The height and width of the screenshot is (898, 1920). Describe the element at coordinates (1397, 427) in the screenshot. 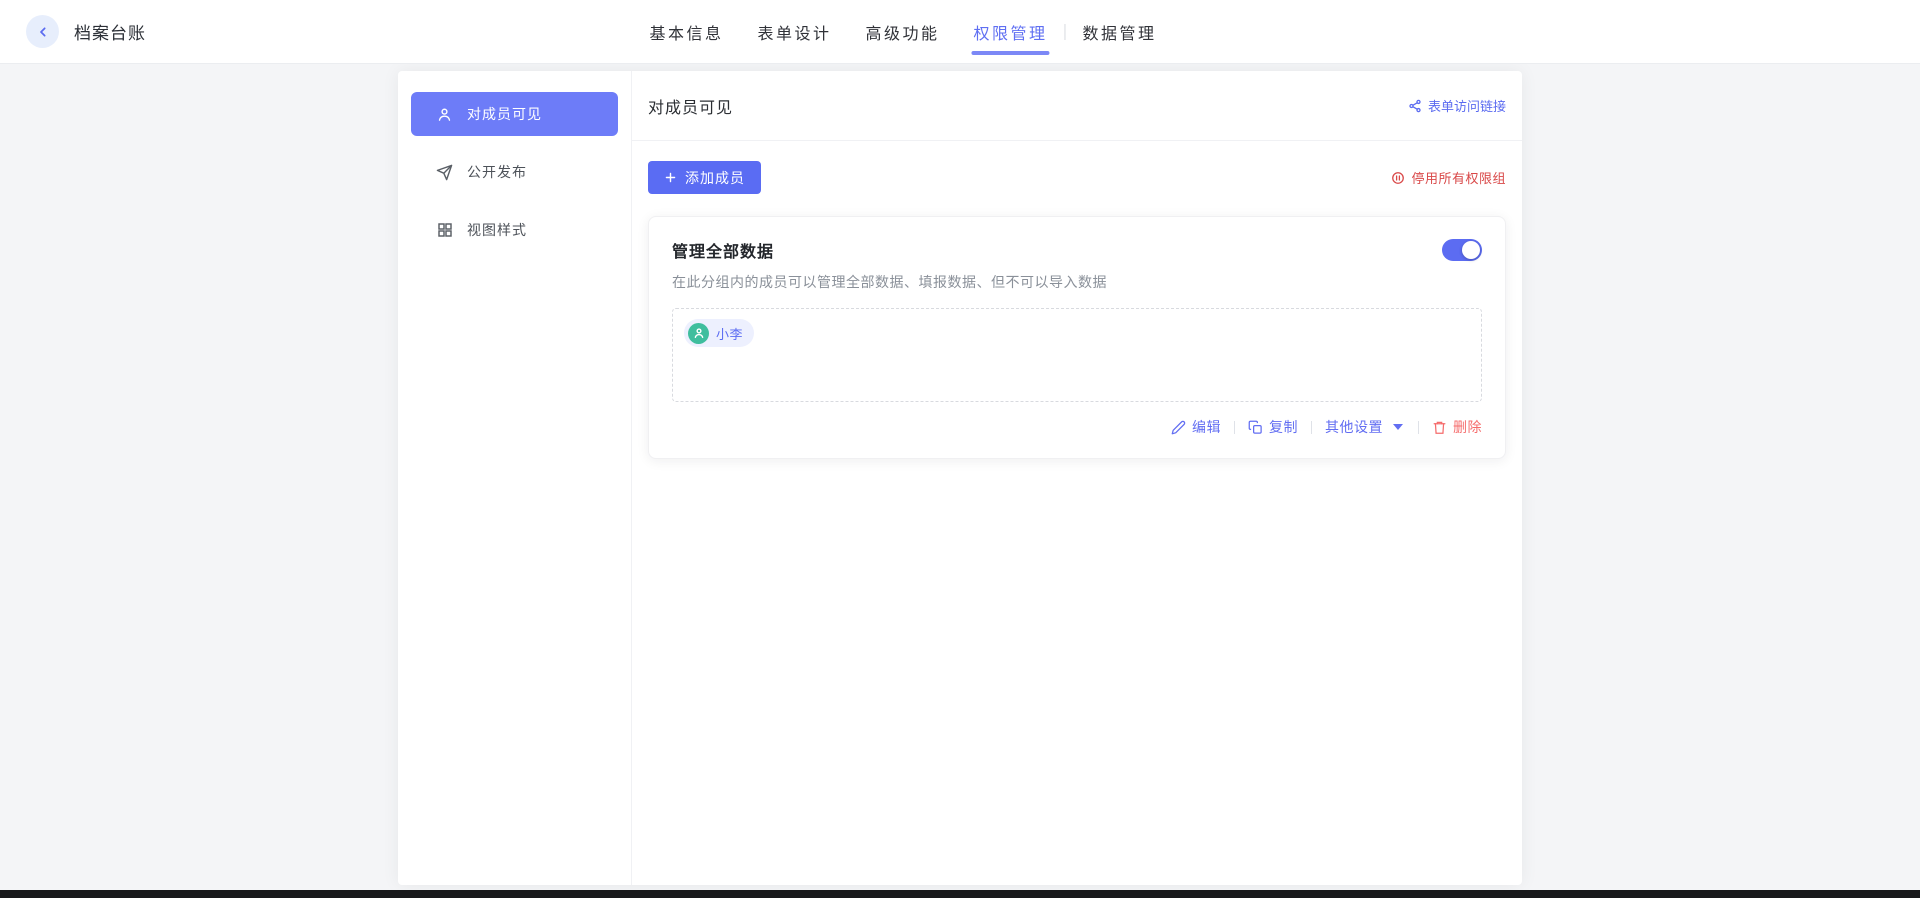

I see `caret-down-icon` at that location.